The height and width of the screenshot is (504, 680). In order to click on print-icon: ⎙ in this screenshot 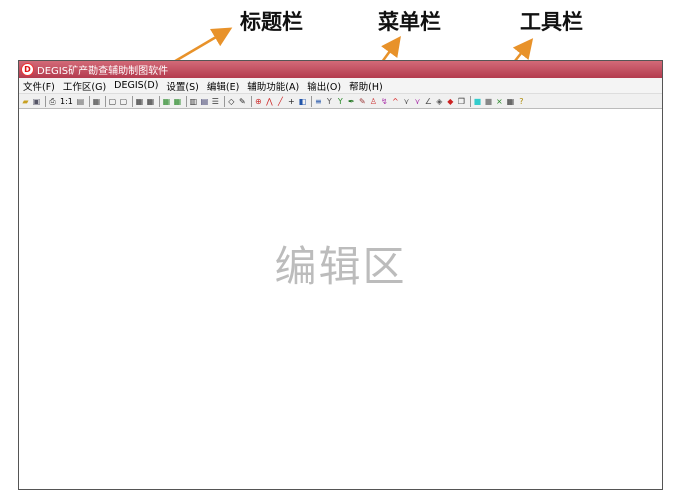, I will do `click(52, 101)`.